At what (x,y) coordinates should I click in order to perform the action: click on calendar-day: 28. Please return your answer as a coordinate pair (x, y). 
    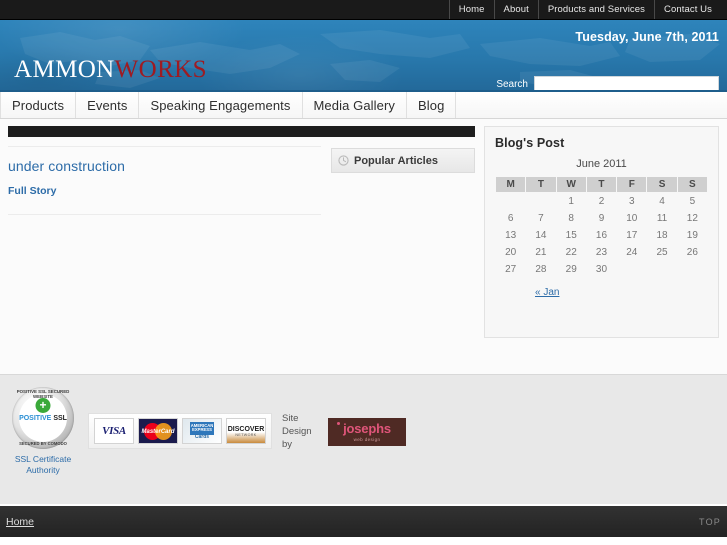
    Looking at the image, I should click on (541, 269).